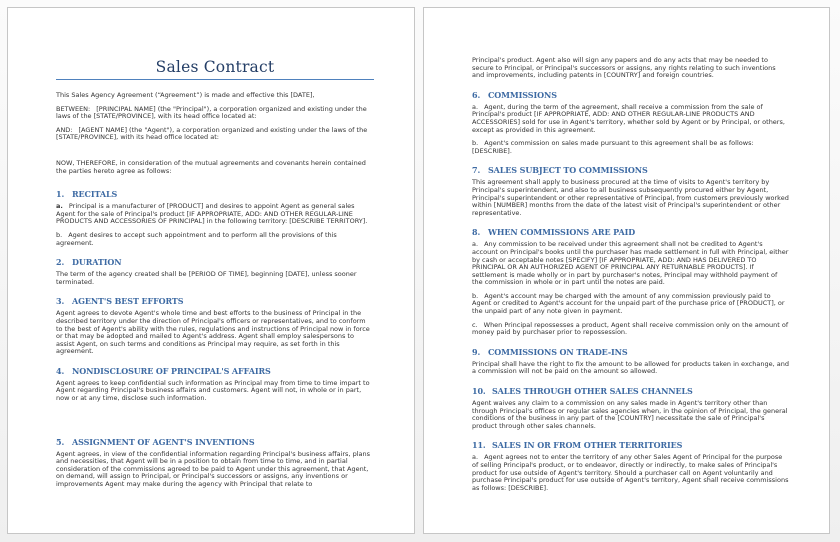 This screenshot has width=840, height=542. I want to click on title-underline, so click(215, 79).